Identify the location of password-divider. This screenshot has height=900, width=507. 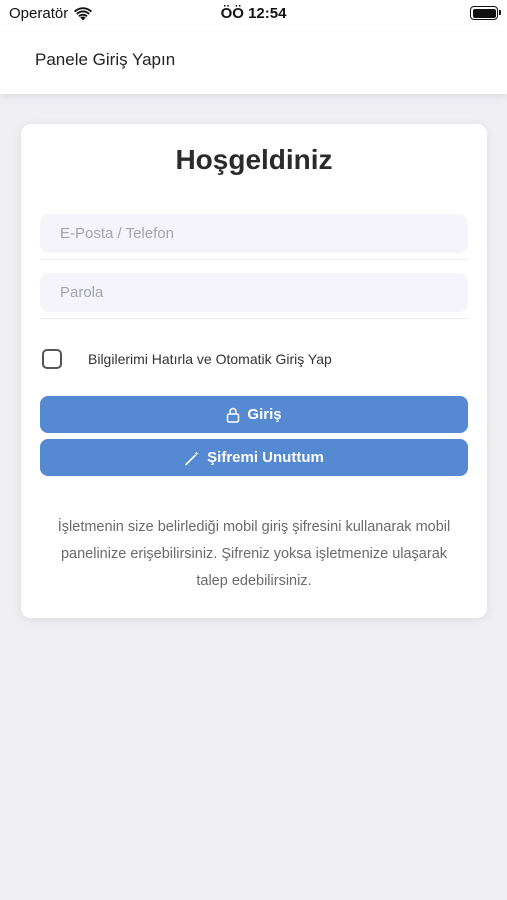
(254, 318).